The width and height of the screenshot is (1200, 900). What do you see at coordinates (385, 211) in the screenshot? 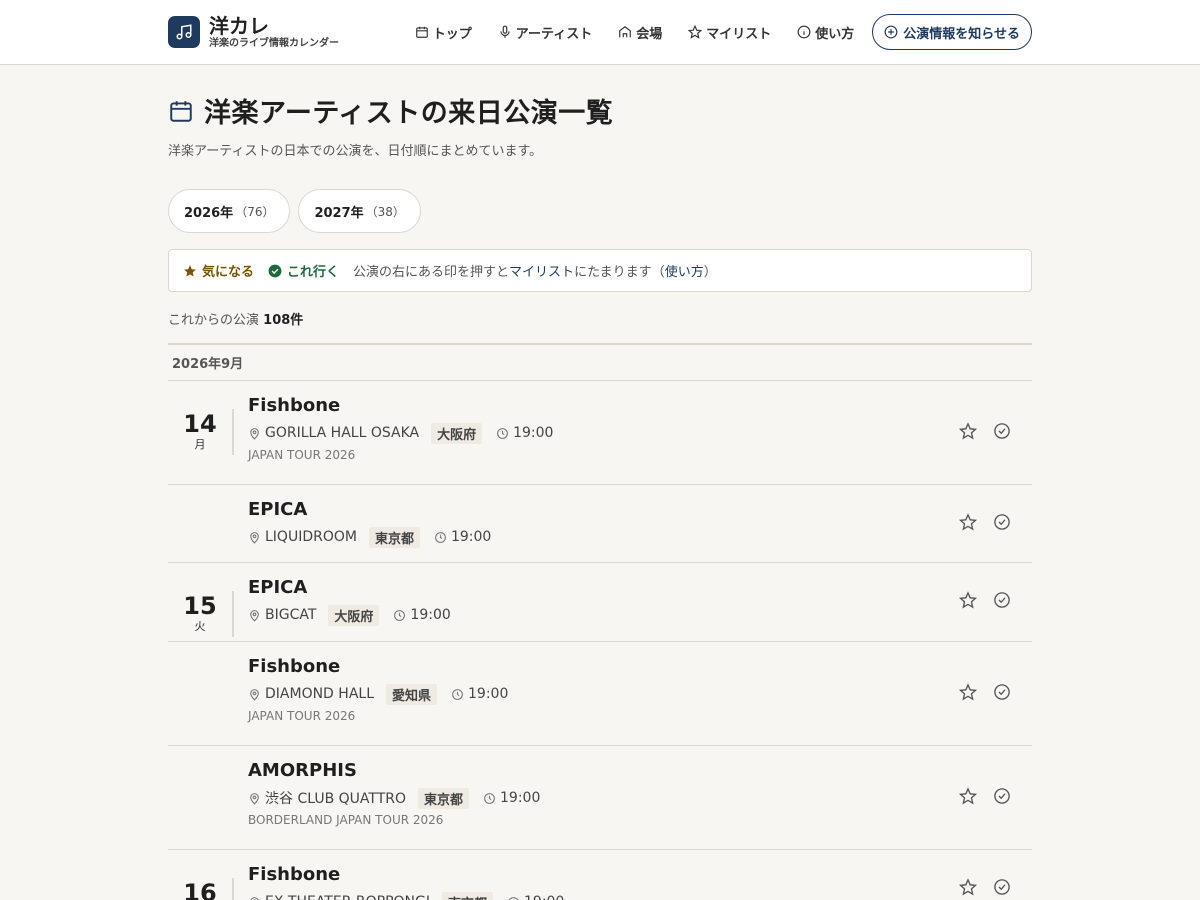
I see `year-tab-count: （38）` at bounding box center [385, 211].